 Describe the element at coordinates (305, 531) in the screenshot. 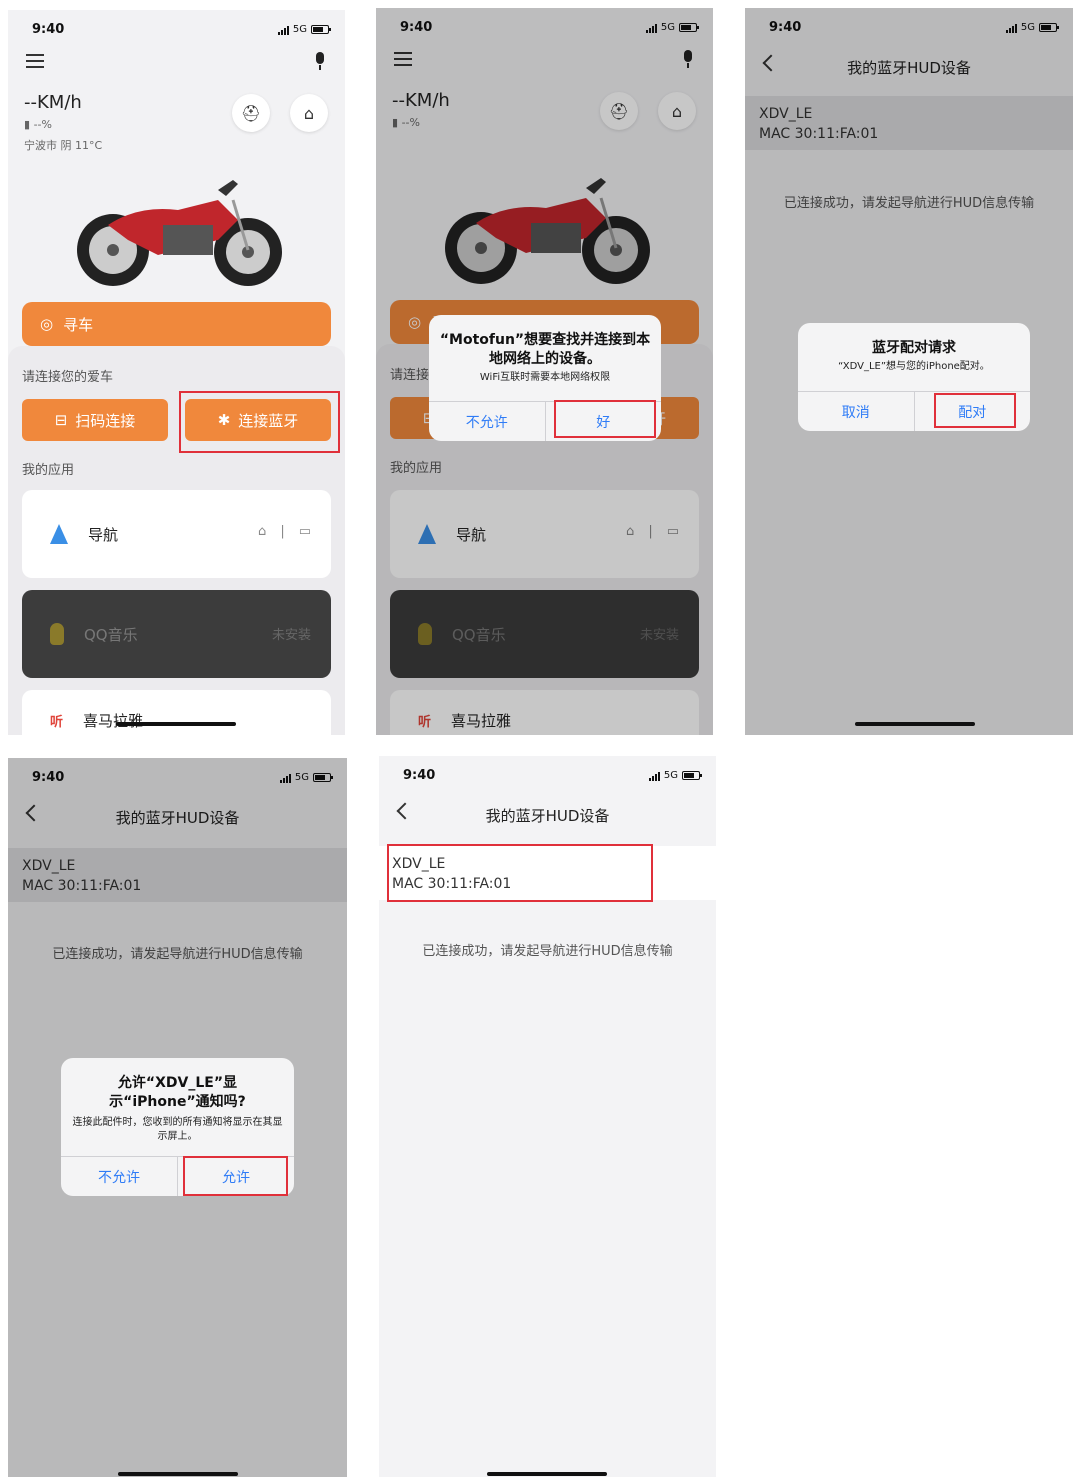

I see `briefcase-icon: ▭` at that location.